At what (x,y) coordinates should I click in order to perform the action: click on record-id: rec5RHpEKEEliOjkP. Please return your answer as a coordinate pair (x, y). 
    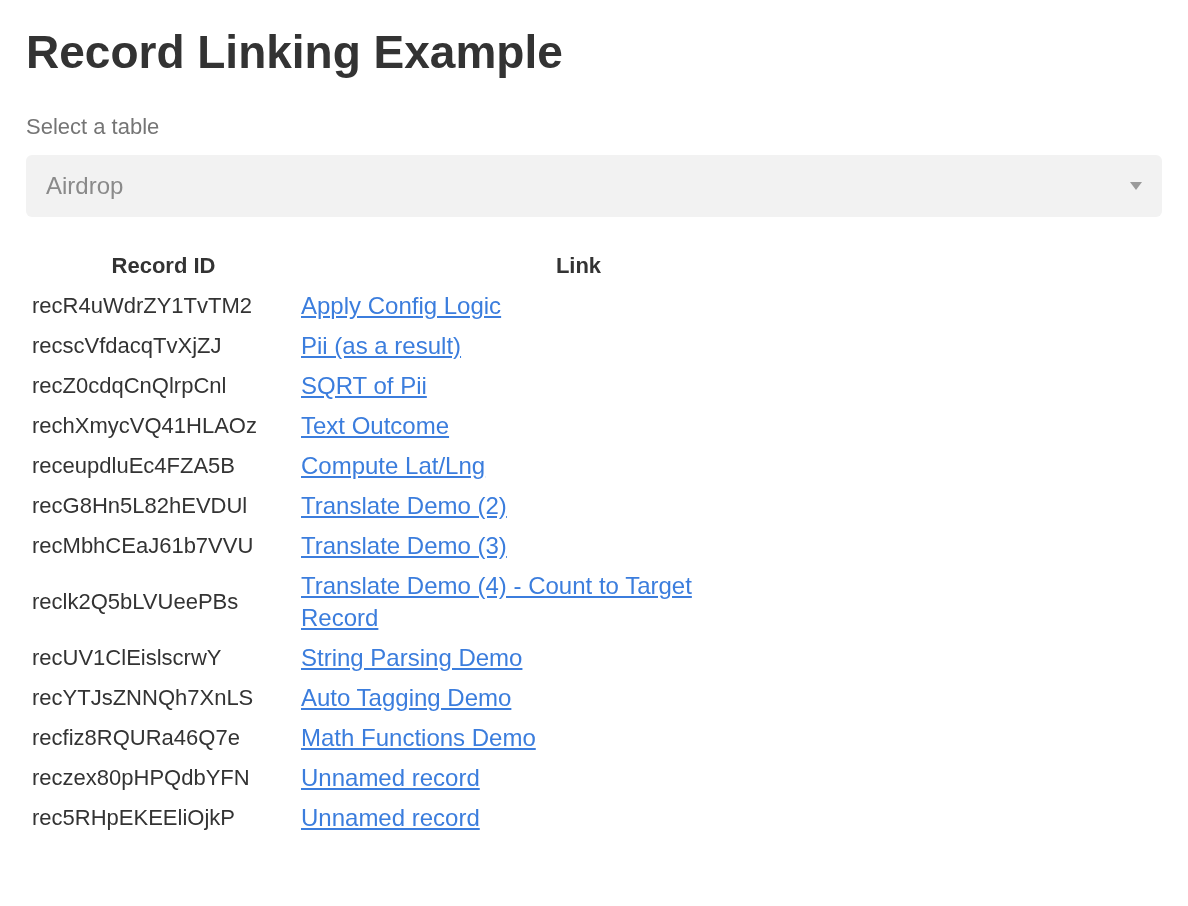
    Looking at the image, I should click on (133, 817).